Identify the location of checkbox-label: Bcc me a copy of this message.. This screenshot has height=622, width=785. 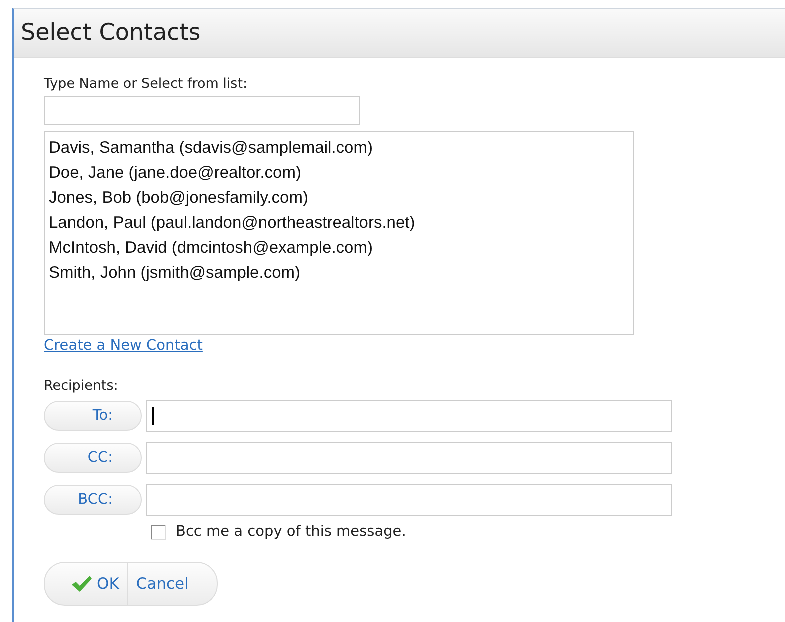
(291, 532).